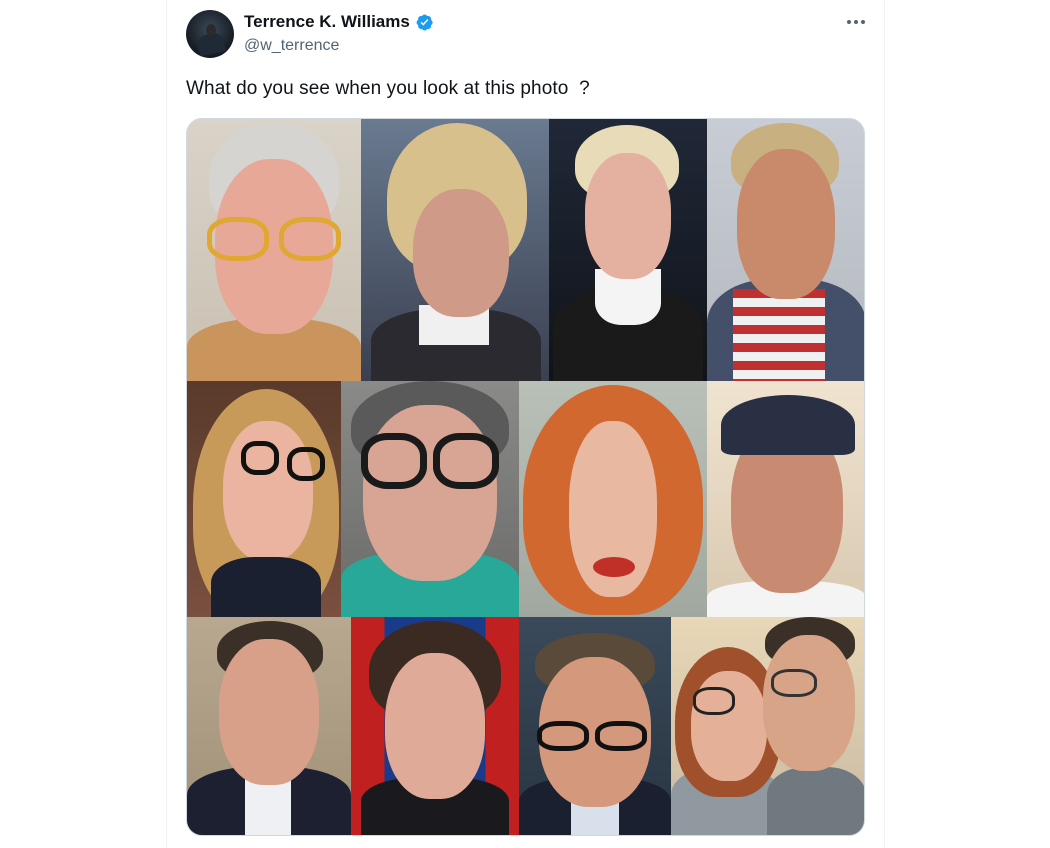  I want to click on more-options-icon, so click(856, 22).